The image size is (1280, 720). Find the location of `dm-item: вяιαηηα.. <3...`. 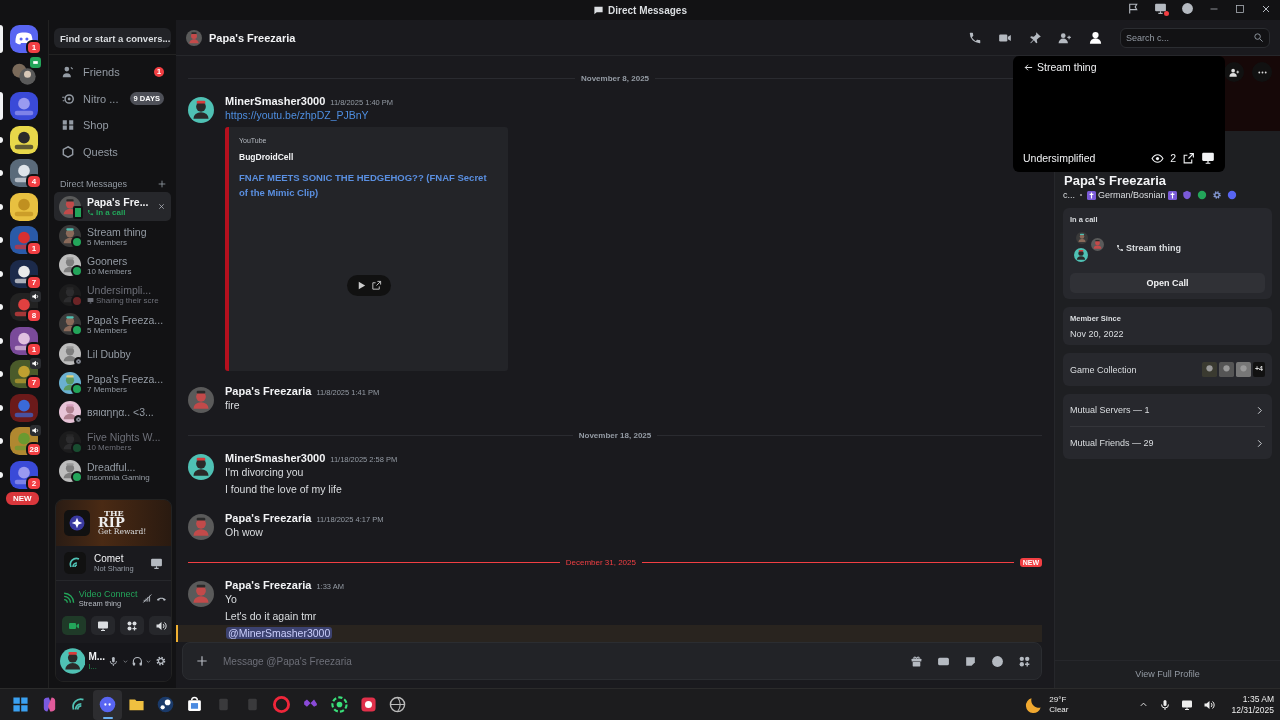

dm-item: вяιαηηα.. <3... is located at coordinates (112, 412).